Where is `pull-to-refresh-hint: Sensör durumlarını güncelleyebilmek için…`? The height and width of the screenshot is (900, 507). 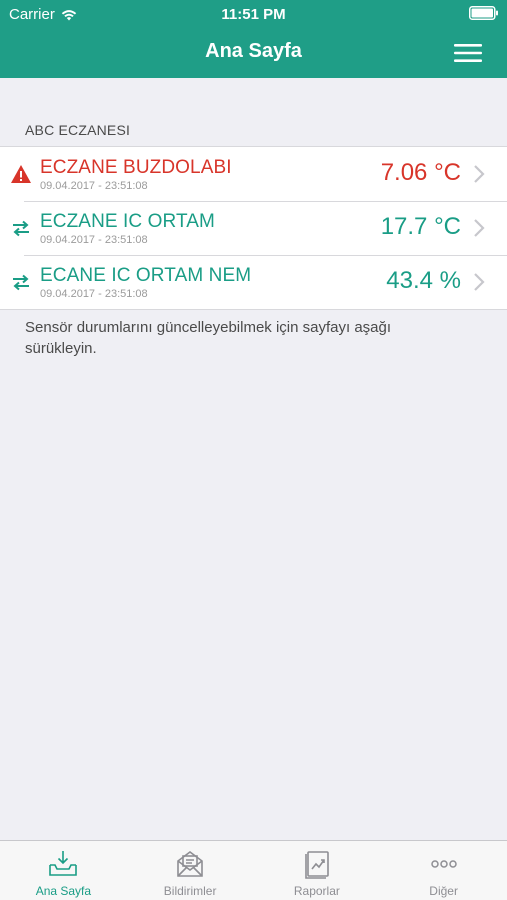 pull-to-refresh-hint: Sensör durumlarını güncelleyebilmek için… is located at coordinates (208, 338).